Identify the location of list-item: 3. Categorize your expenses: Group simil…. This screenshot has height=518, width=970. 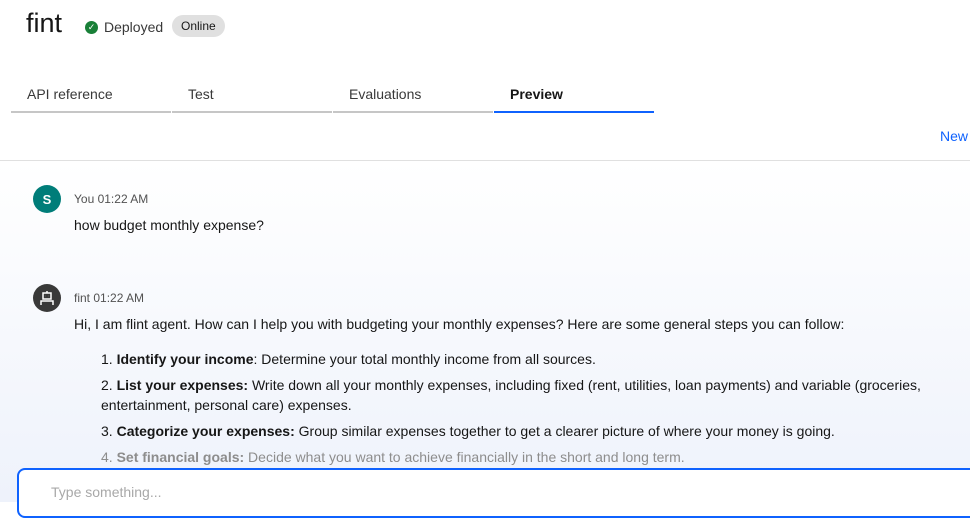
(468, 431).